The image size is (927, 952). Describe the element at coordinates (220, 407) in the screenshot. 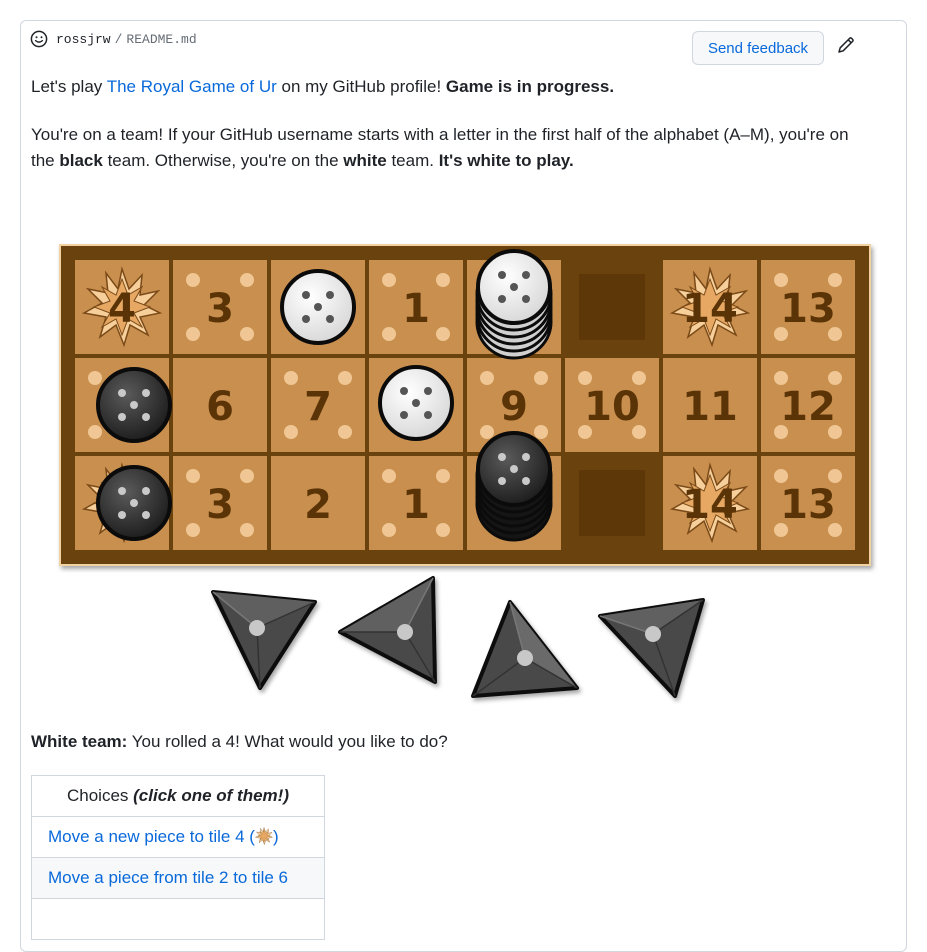

I see `tile-number: 6` at that location.